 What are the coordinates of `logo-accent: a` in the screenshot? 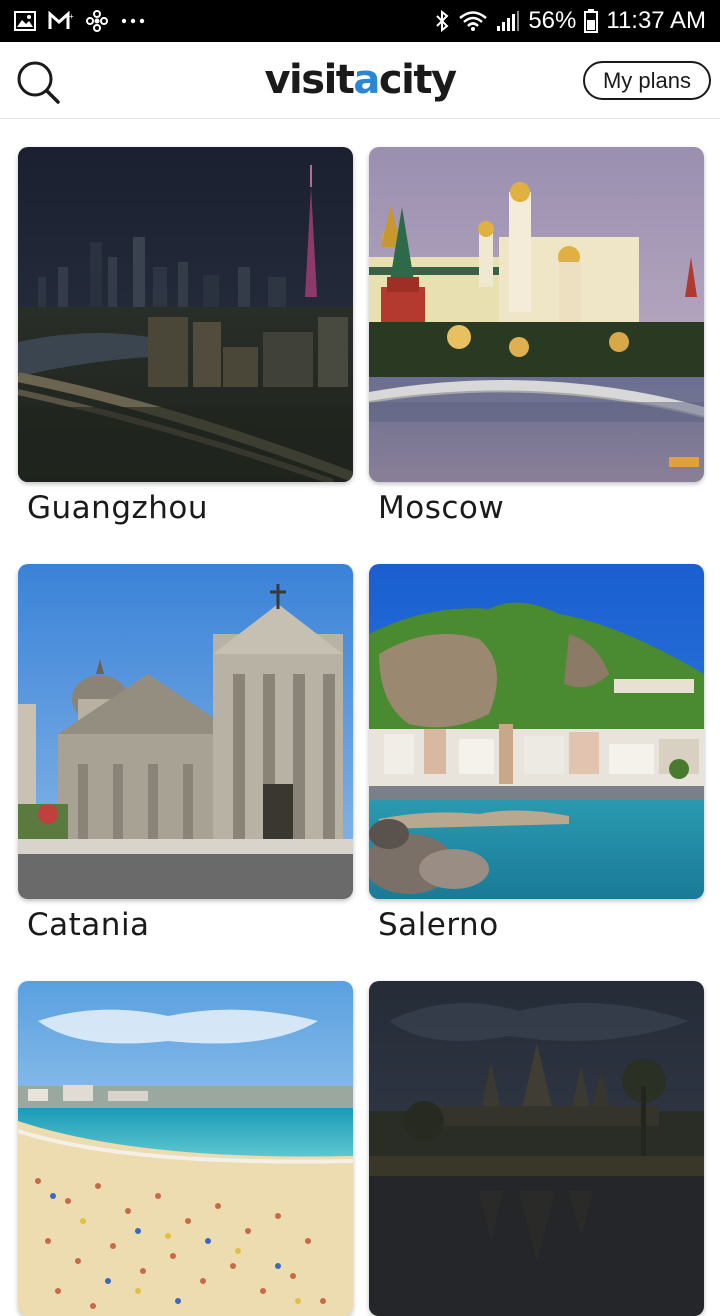 It's located at (366, 80).